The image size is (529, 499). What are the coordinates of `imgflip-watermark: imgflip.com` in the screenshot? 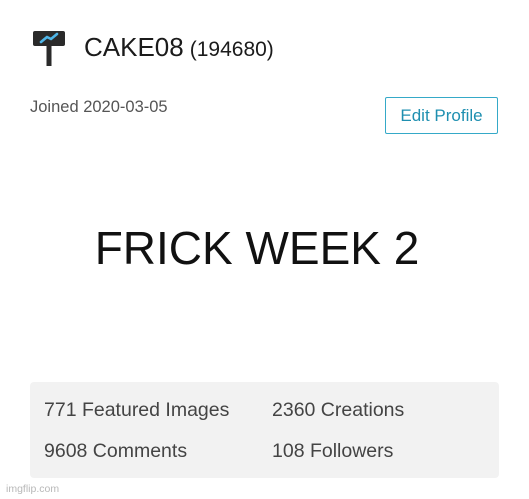 It's located at (33, 489).